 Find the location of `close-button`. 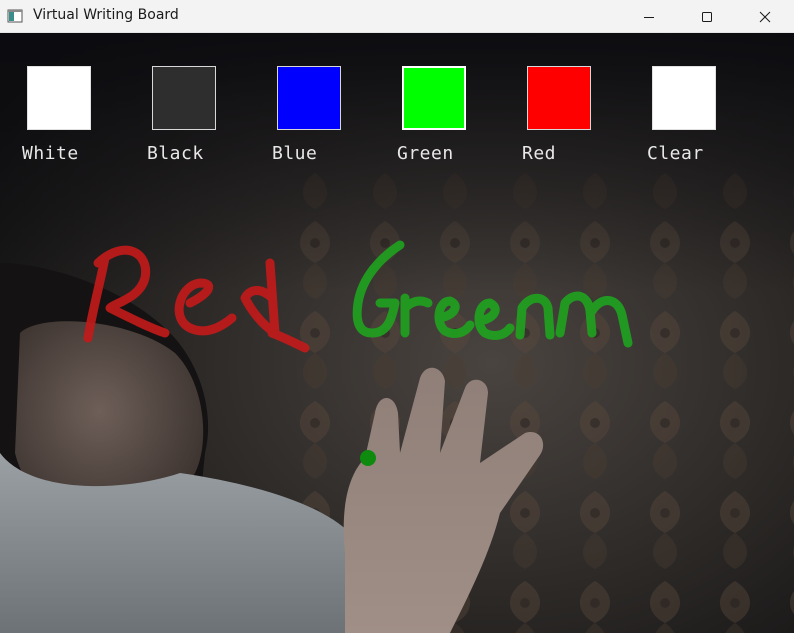

close-button is located at coordinates (765, 16).